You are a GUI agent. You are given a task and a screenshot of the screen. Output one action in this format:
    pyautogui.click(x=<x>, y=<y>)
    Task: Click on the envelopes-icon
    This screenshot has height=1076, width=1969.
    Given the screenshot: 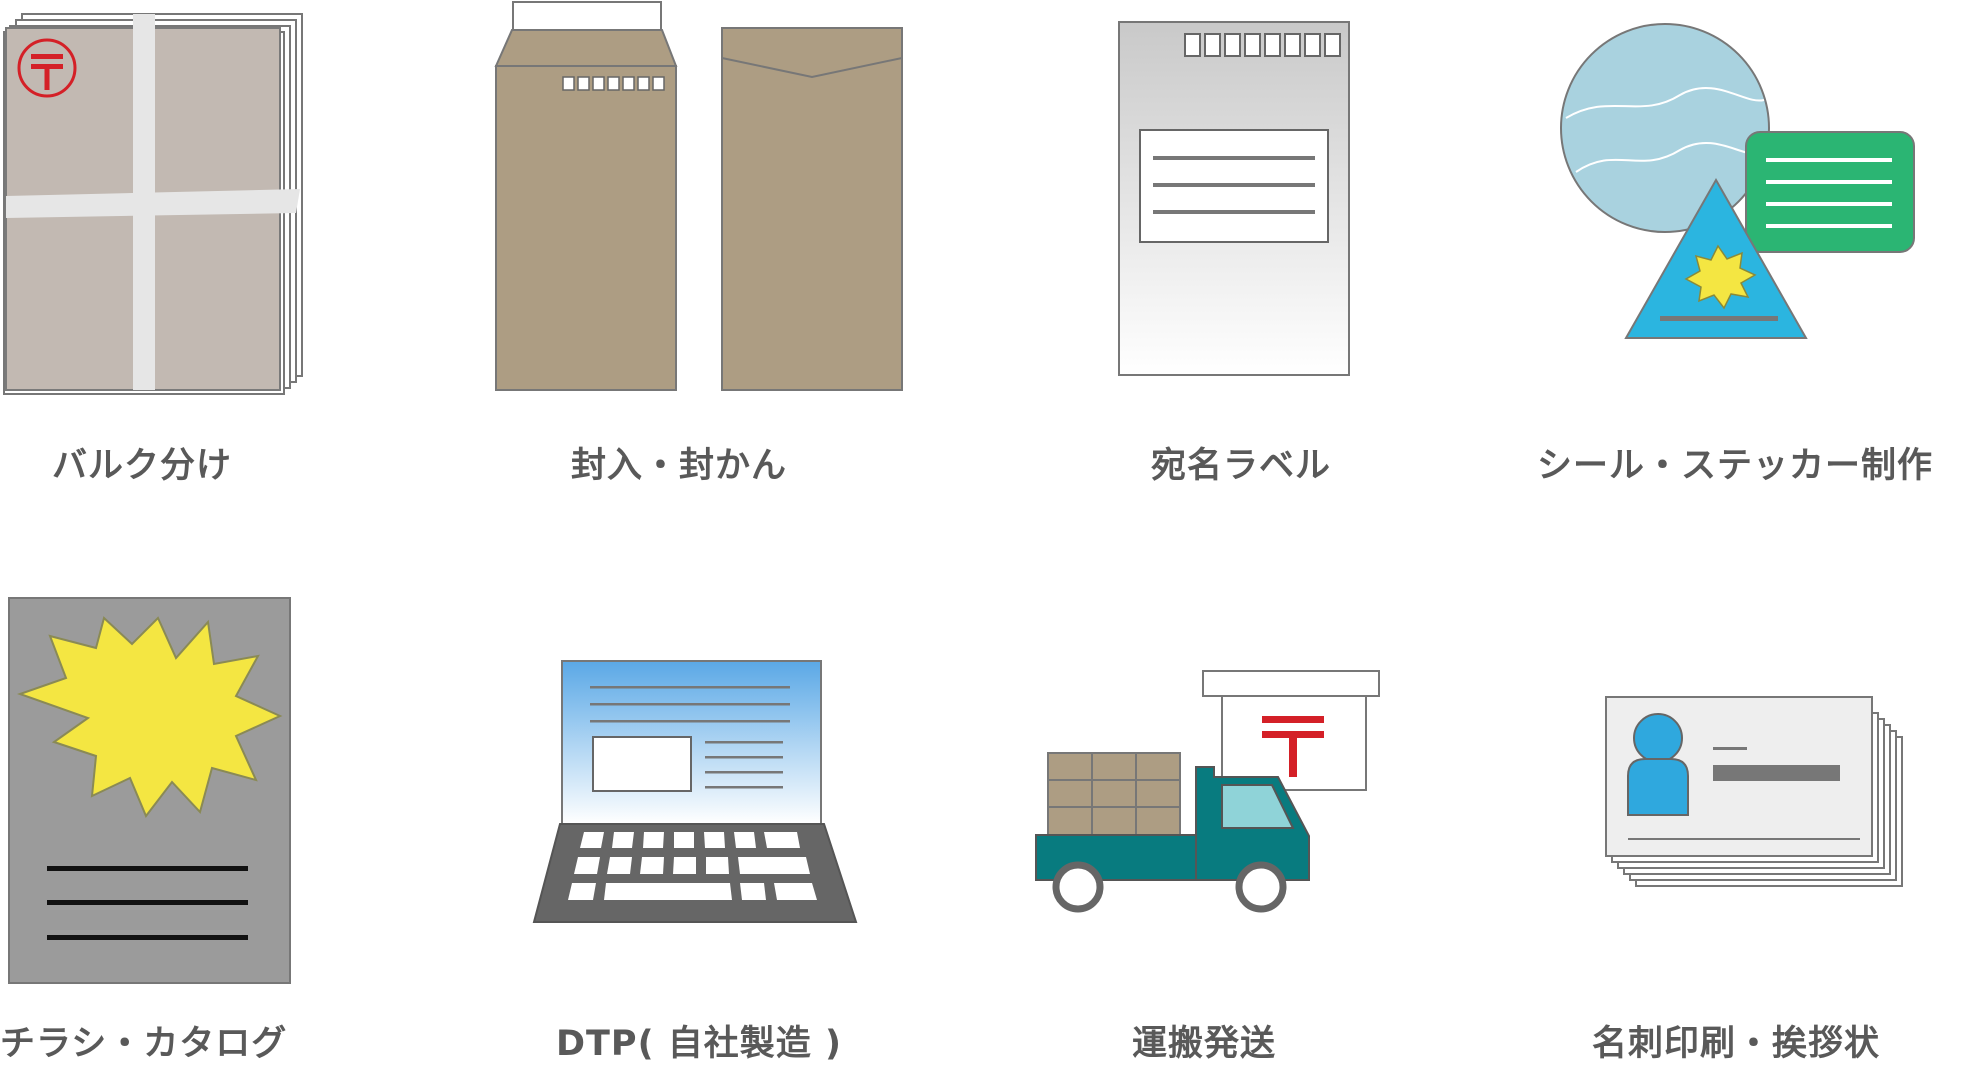 What is the action you would take?
    pyautogui.click(x=698, y=196)
    